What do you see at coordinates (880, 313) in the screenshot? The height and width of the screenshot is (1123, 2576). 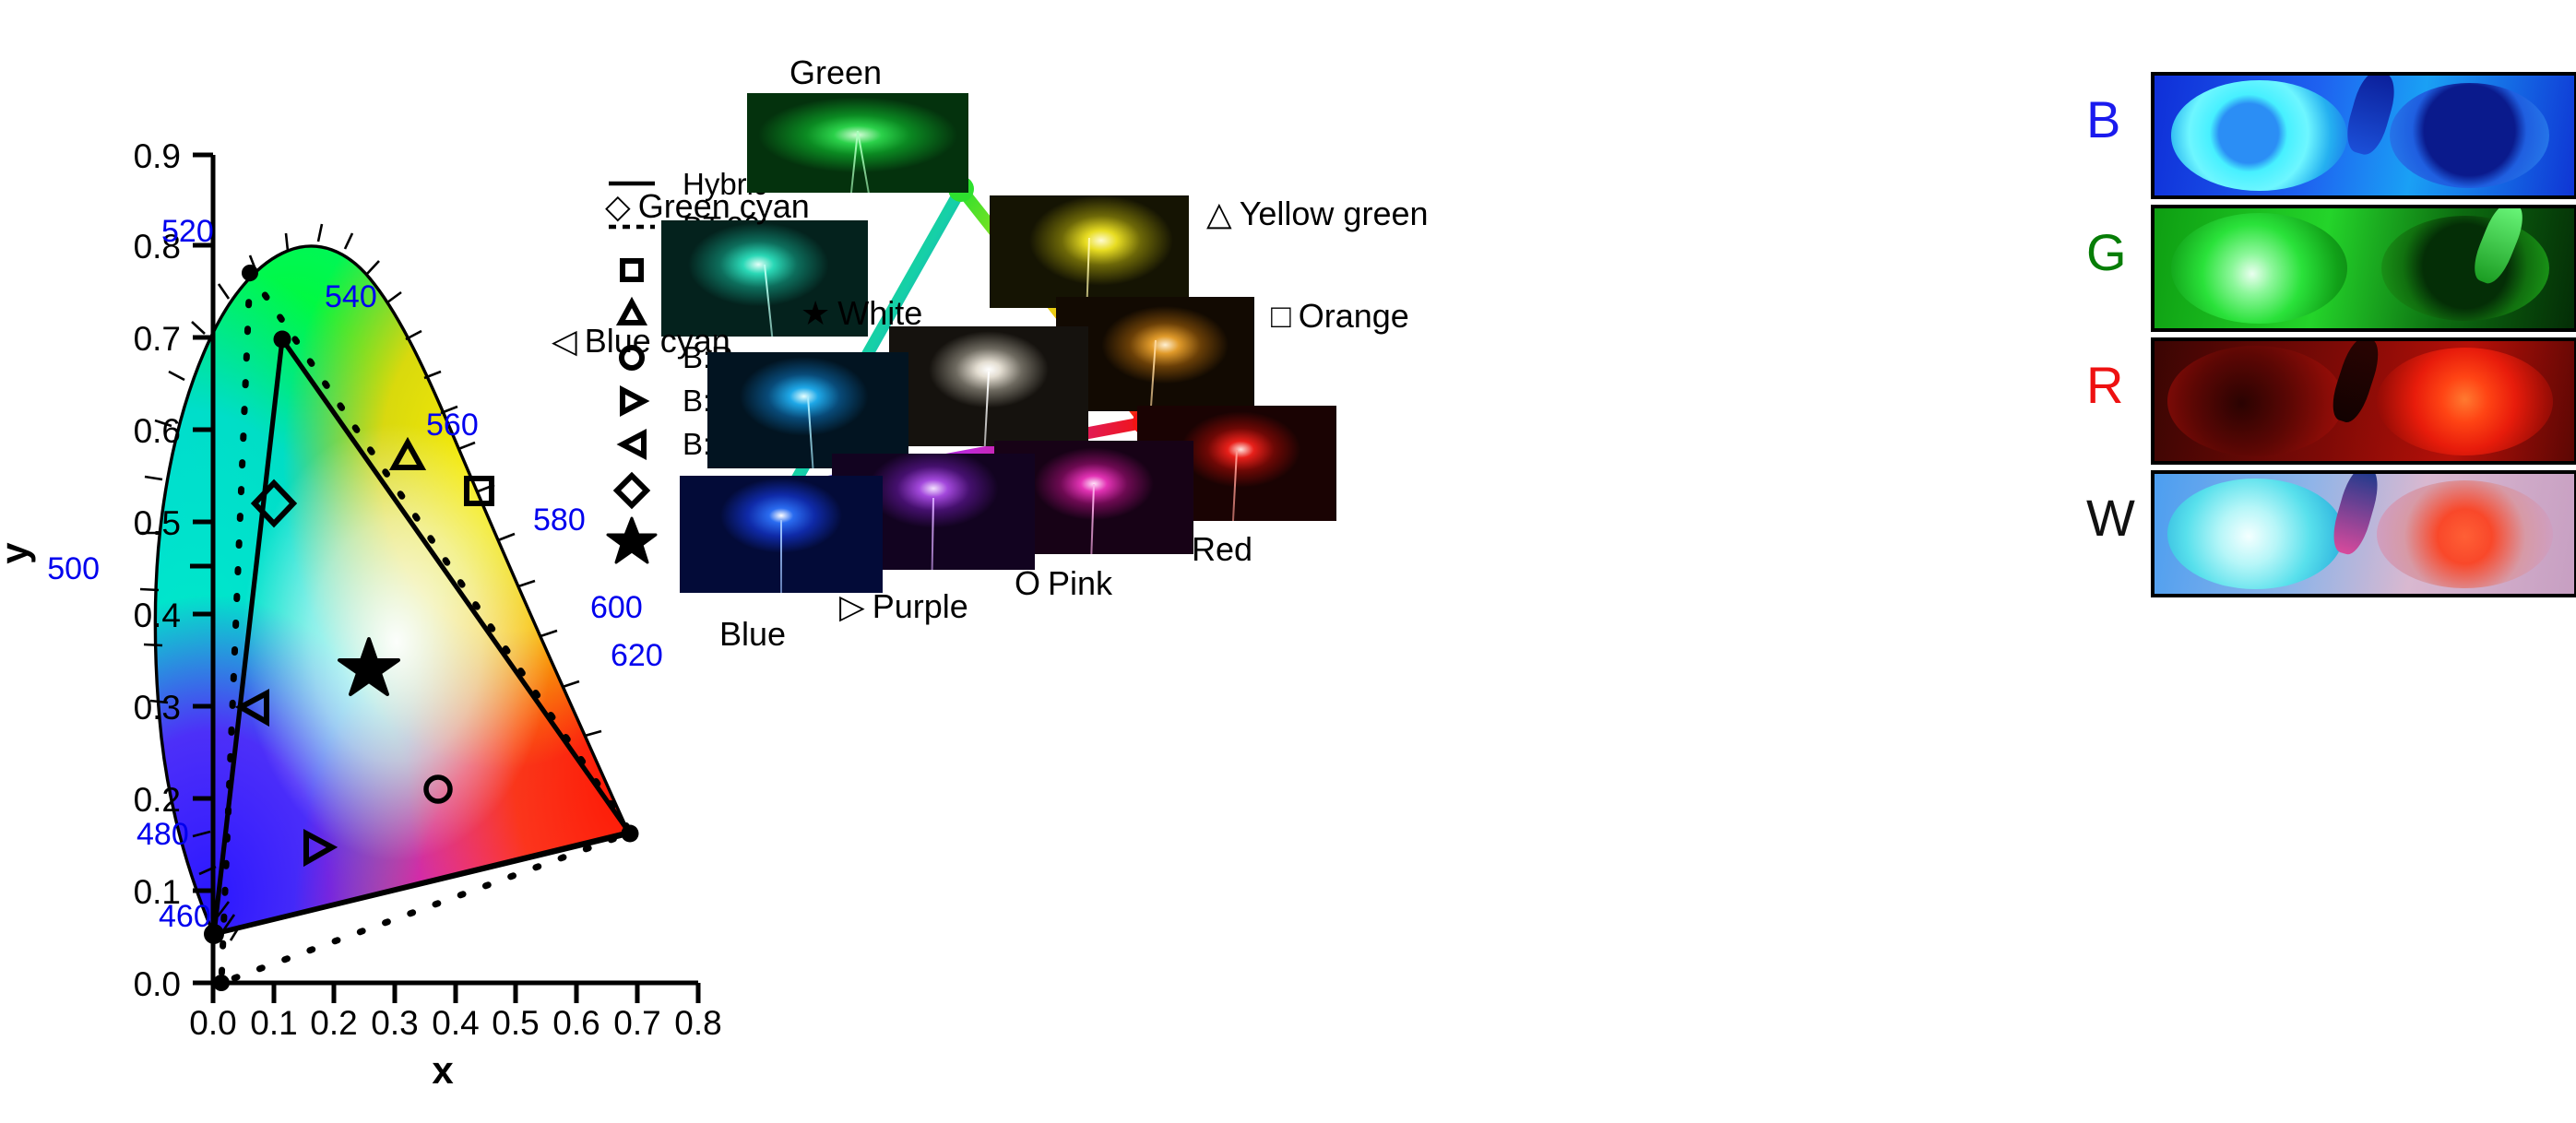 I see `caption-white-text: White` at bounding box center [880, 313].